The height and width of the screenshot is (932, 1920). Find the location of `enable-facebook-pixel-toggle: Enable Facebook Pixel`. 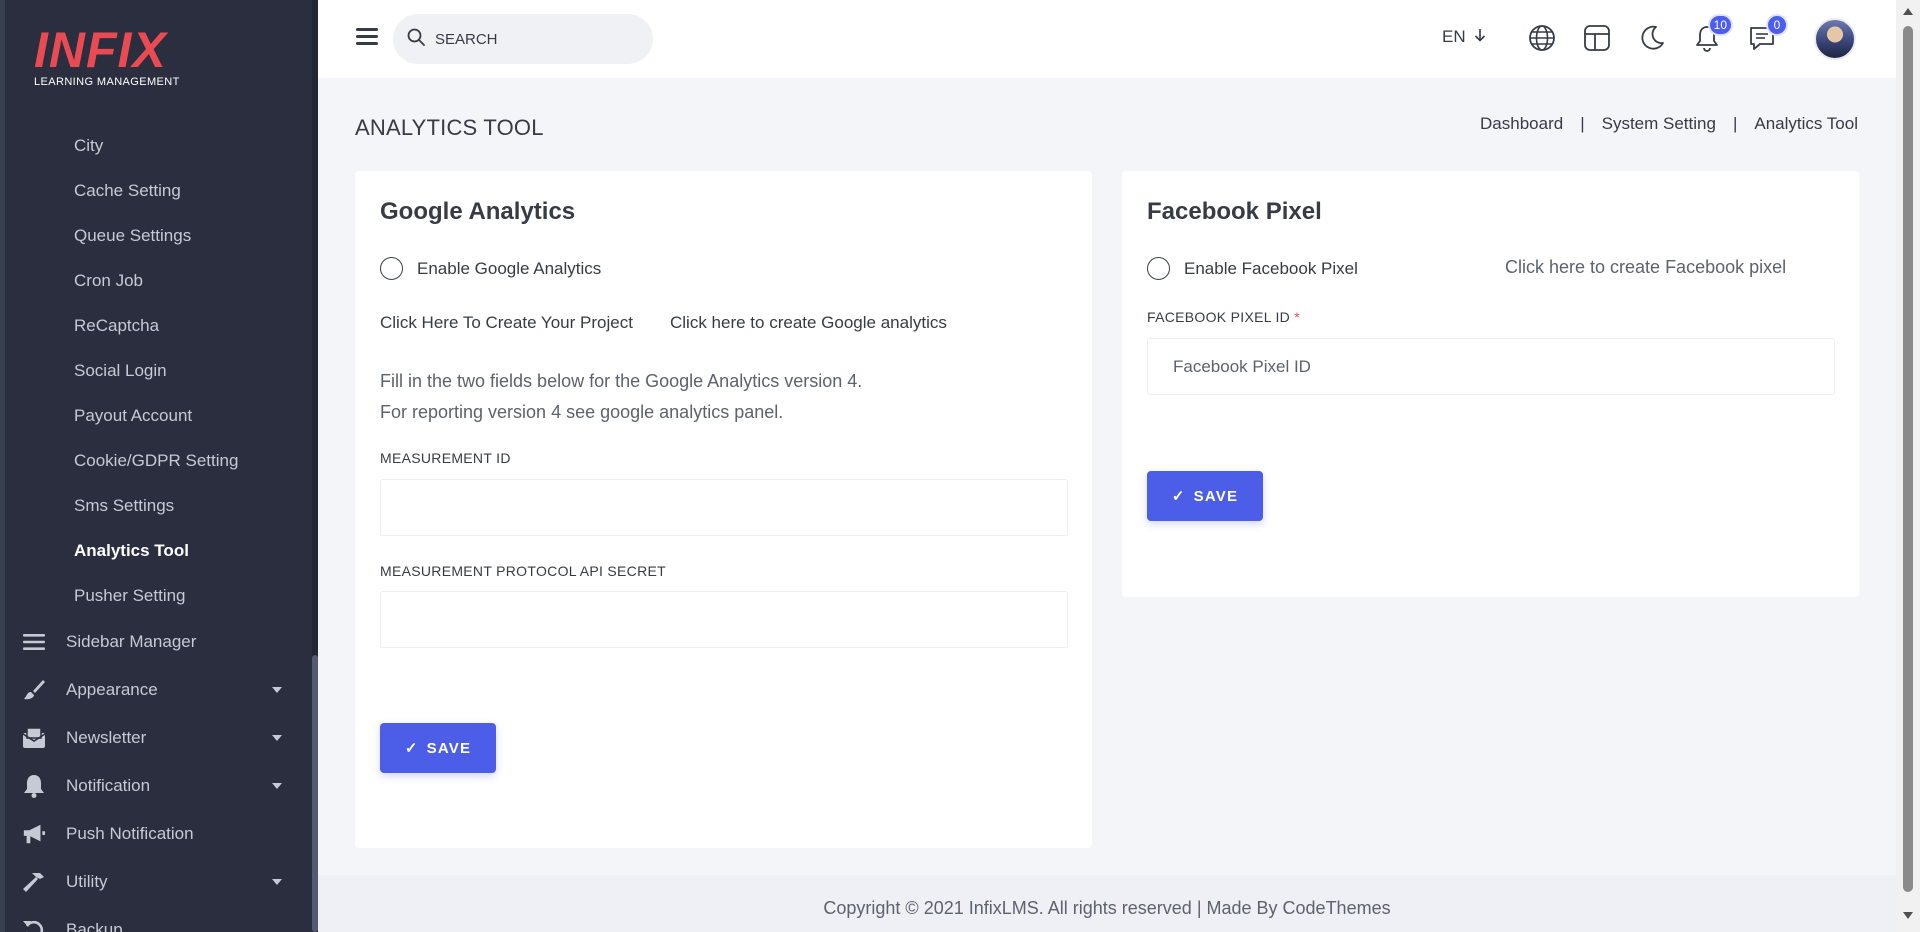

enable-facebook-pixel-toggle: Enable Facebook Pixel is located at coordinates (1252, 268).